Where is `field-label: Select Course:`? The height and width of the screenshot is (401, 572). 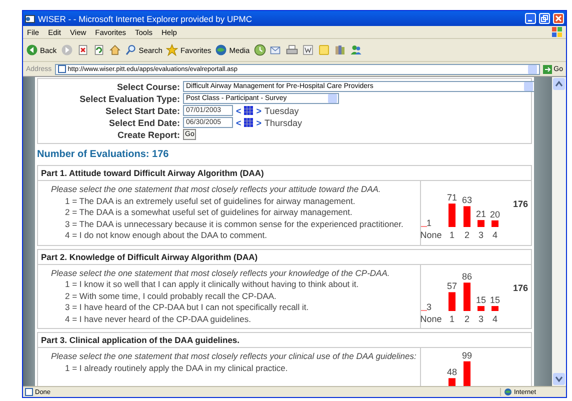 field-label: Select Course: is located at coordinates (148, 87).